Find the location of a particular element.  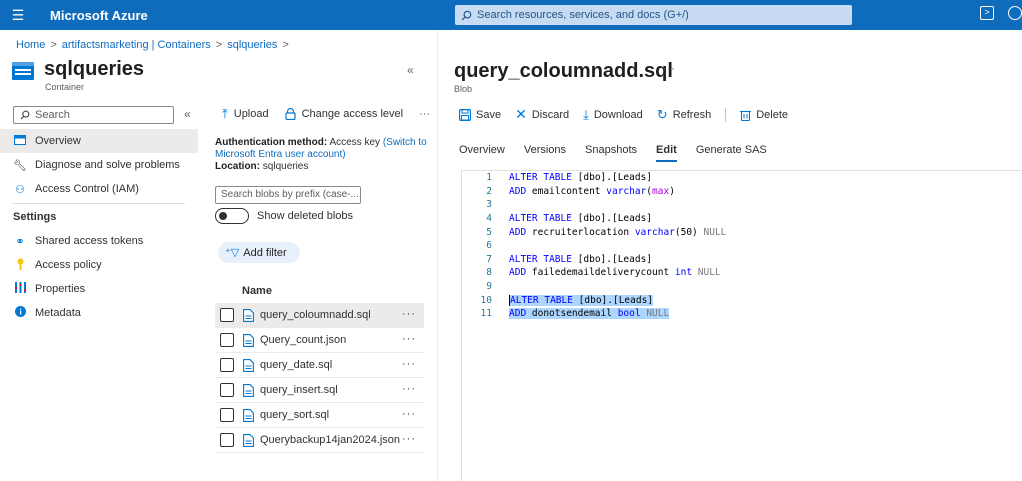

code-line: 8 ADD failedemaildeliverycount int NULL is located at coordinates (742, 273).